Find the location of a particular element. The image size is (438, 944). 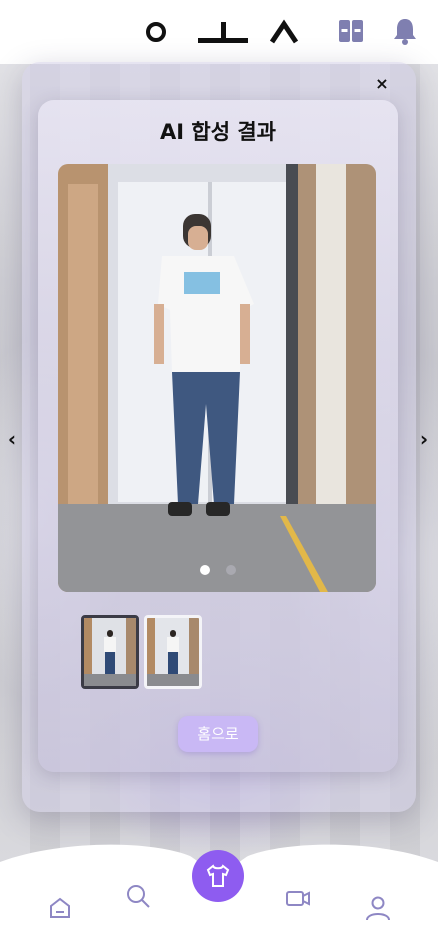

app-logo is located at coordinates (222, 31).